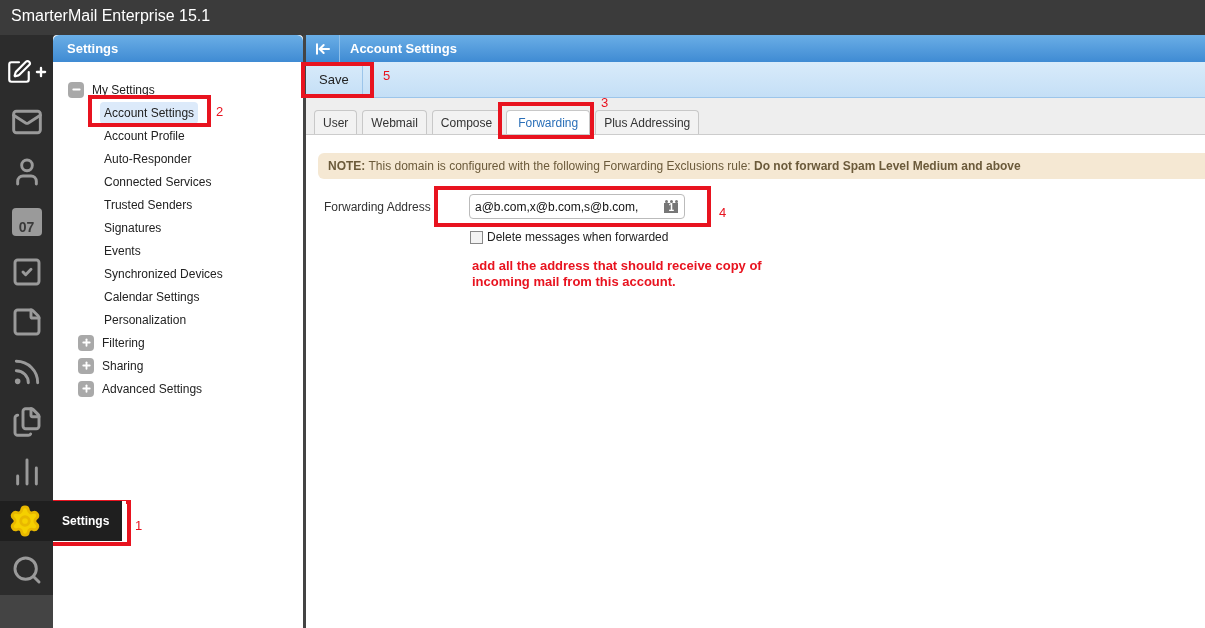 This screenshot has height=628, width=1205. I want to click on tab: Forwarding, so click(548, 122).